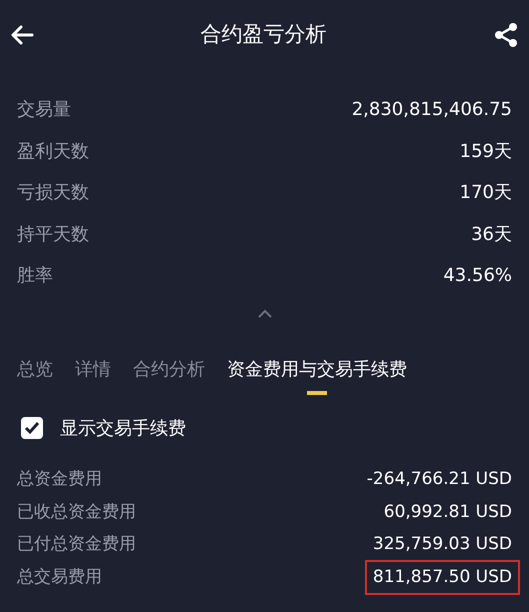 The width and height of the screenshot is (529, 612). What do you see at coordinates (265, 313) in the screenshot?
I see `collapse-icon` at bounding box center [265, 313].